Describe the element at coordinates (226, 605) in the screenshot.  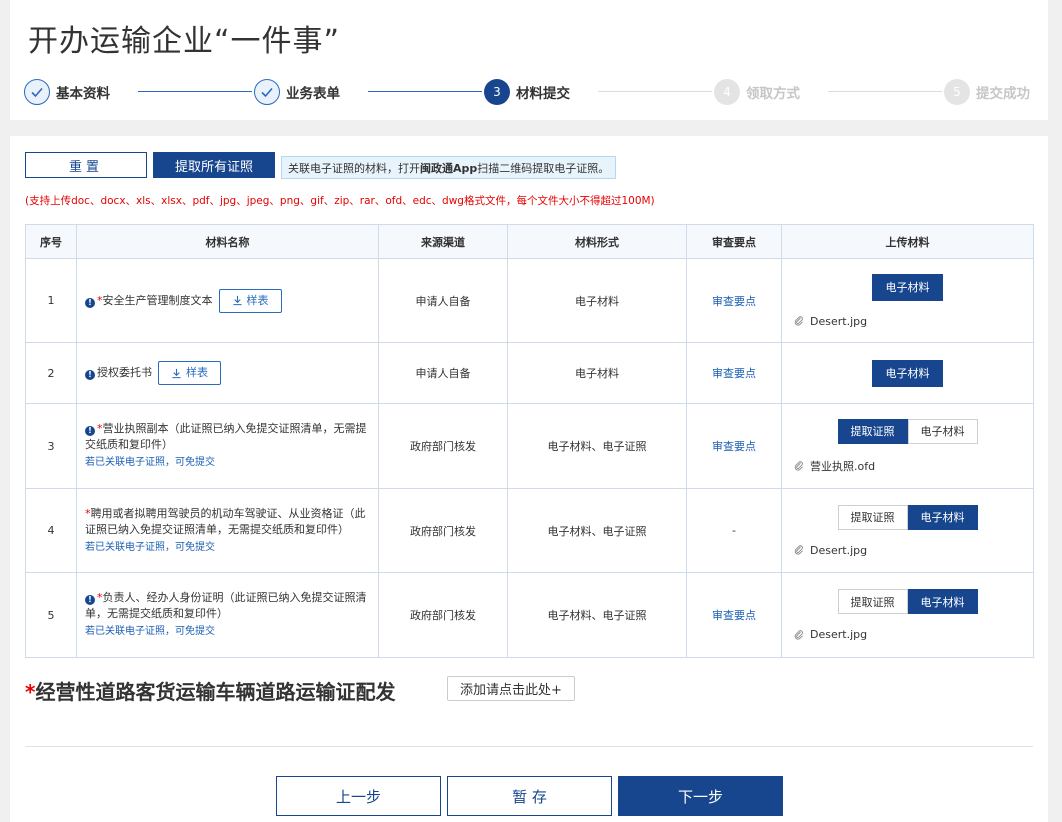
I see `material-name: 负责人、经办人身份证明（此证照已纳入免提交证照清单，无需提交纸质和复印件）` at that location.